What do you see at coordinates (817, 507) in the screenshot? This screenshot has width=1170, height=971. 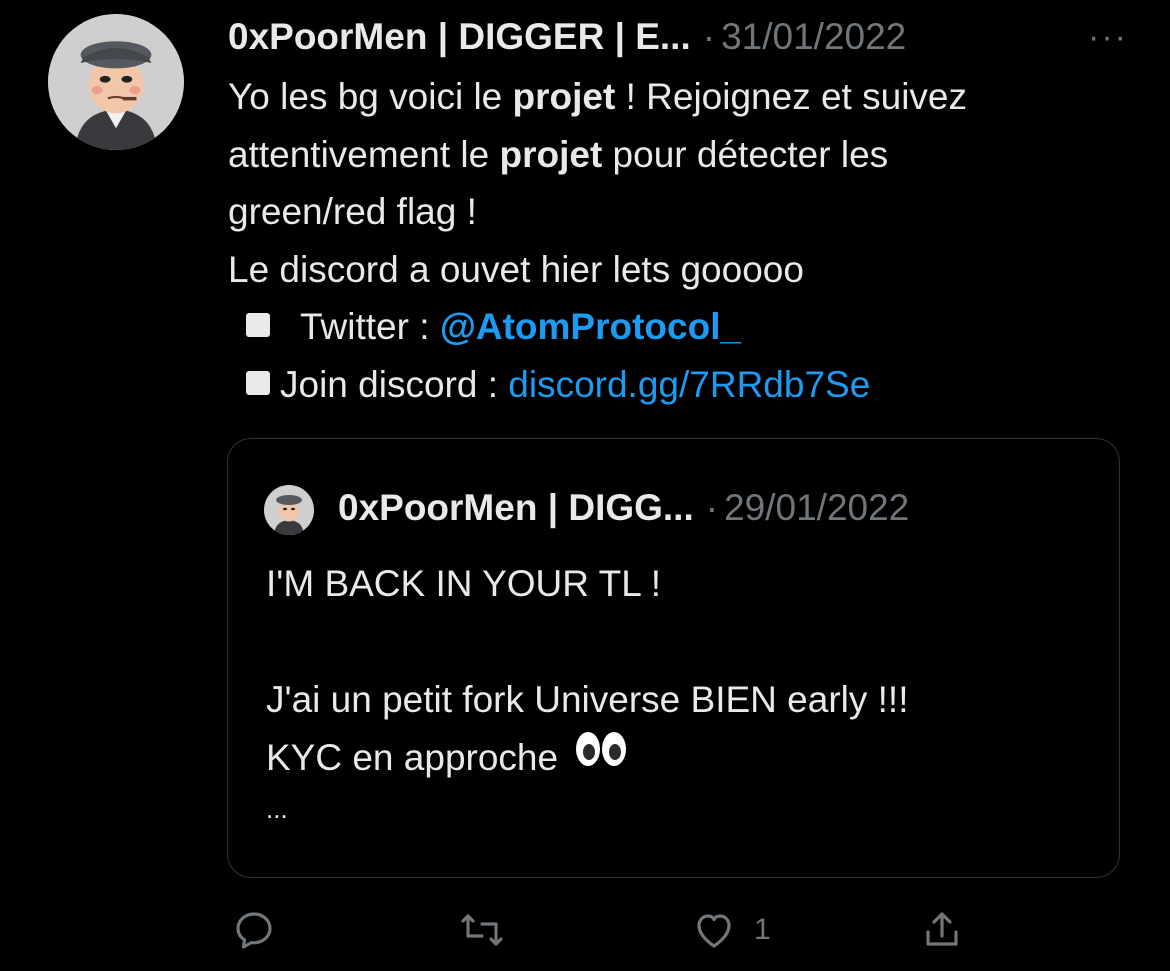 I see `quoted-date: 29/01/2022` at bounding box center [817, 507].